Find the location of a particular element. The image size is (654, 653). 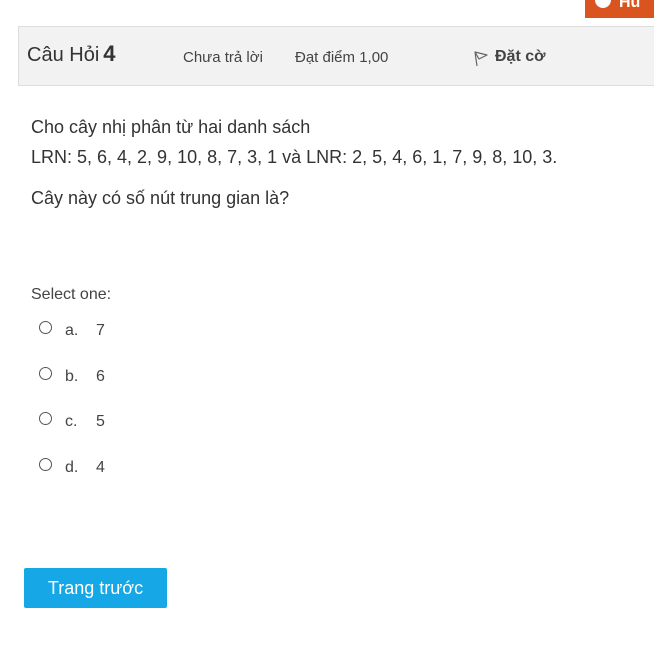

flag-question-label: Đặt cờ is located at coordinates (520, 56).